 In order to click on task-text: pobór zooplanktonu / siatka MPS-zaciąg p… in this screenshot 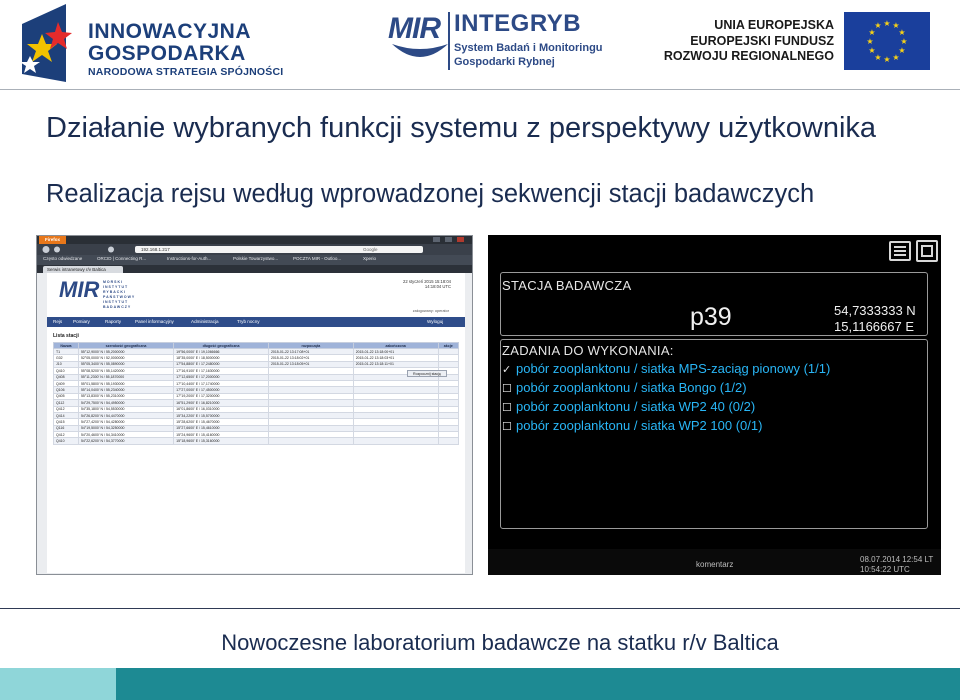, I will do `click(673, 368)`.